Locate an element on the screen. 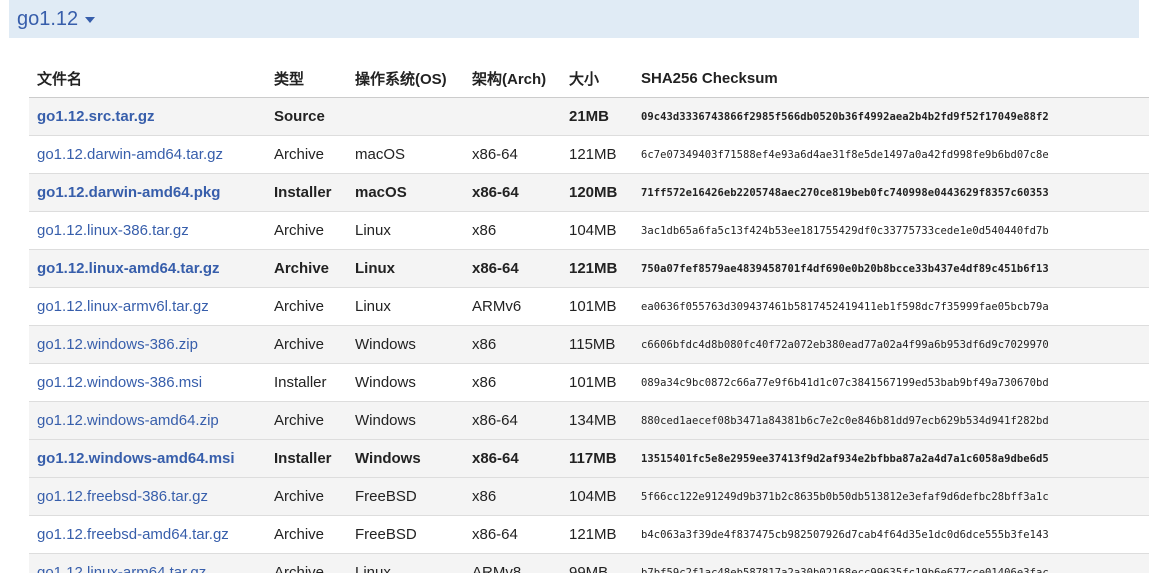  arch-cell is located at coordinates (512, 116).